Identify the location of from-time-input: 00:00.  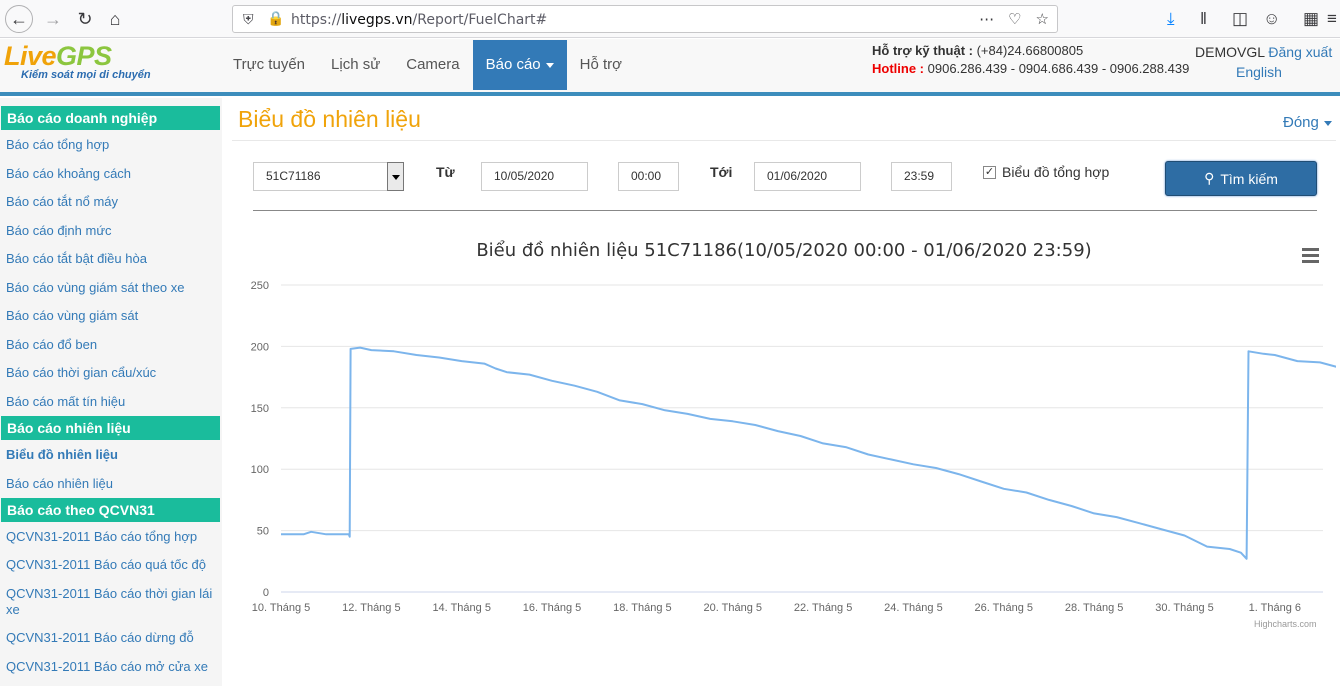
(648, 176).